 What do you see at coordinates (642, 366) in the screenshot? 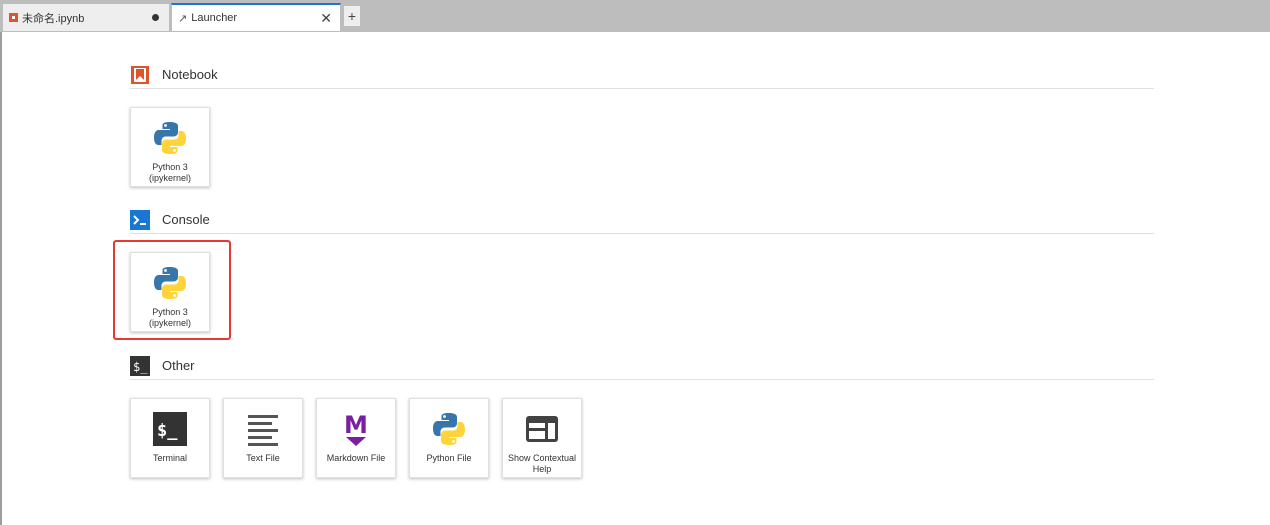
I see `section-other: $_ Other` at bounding box center [642, 366].